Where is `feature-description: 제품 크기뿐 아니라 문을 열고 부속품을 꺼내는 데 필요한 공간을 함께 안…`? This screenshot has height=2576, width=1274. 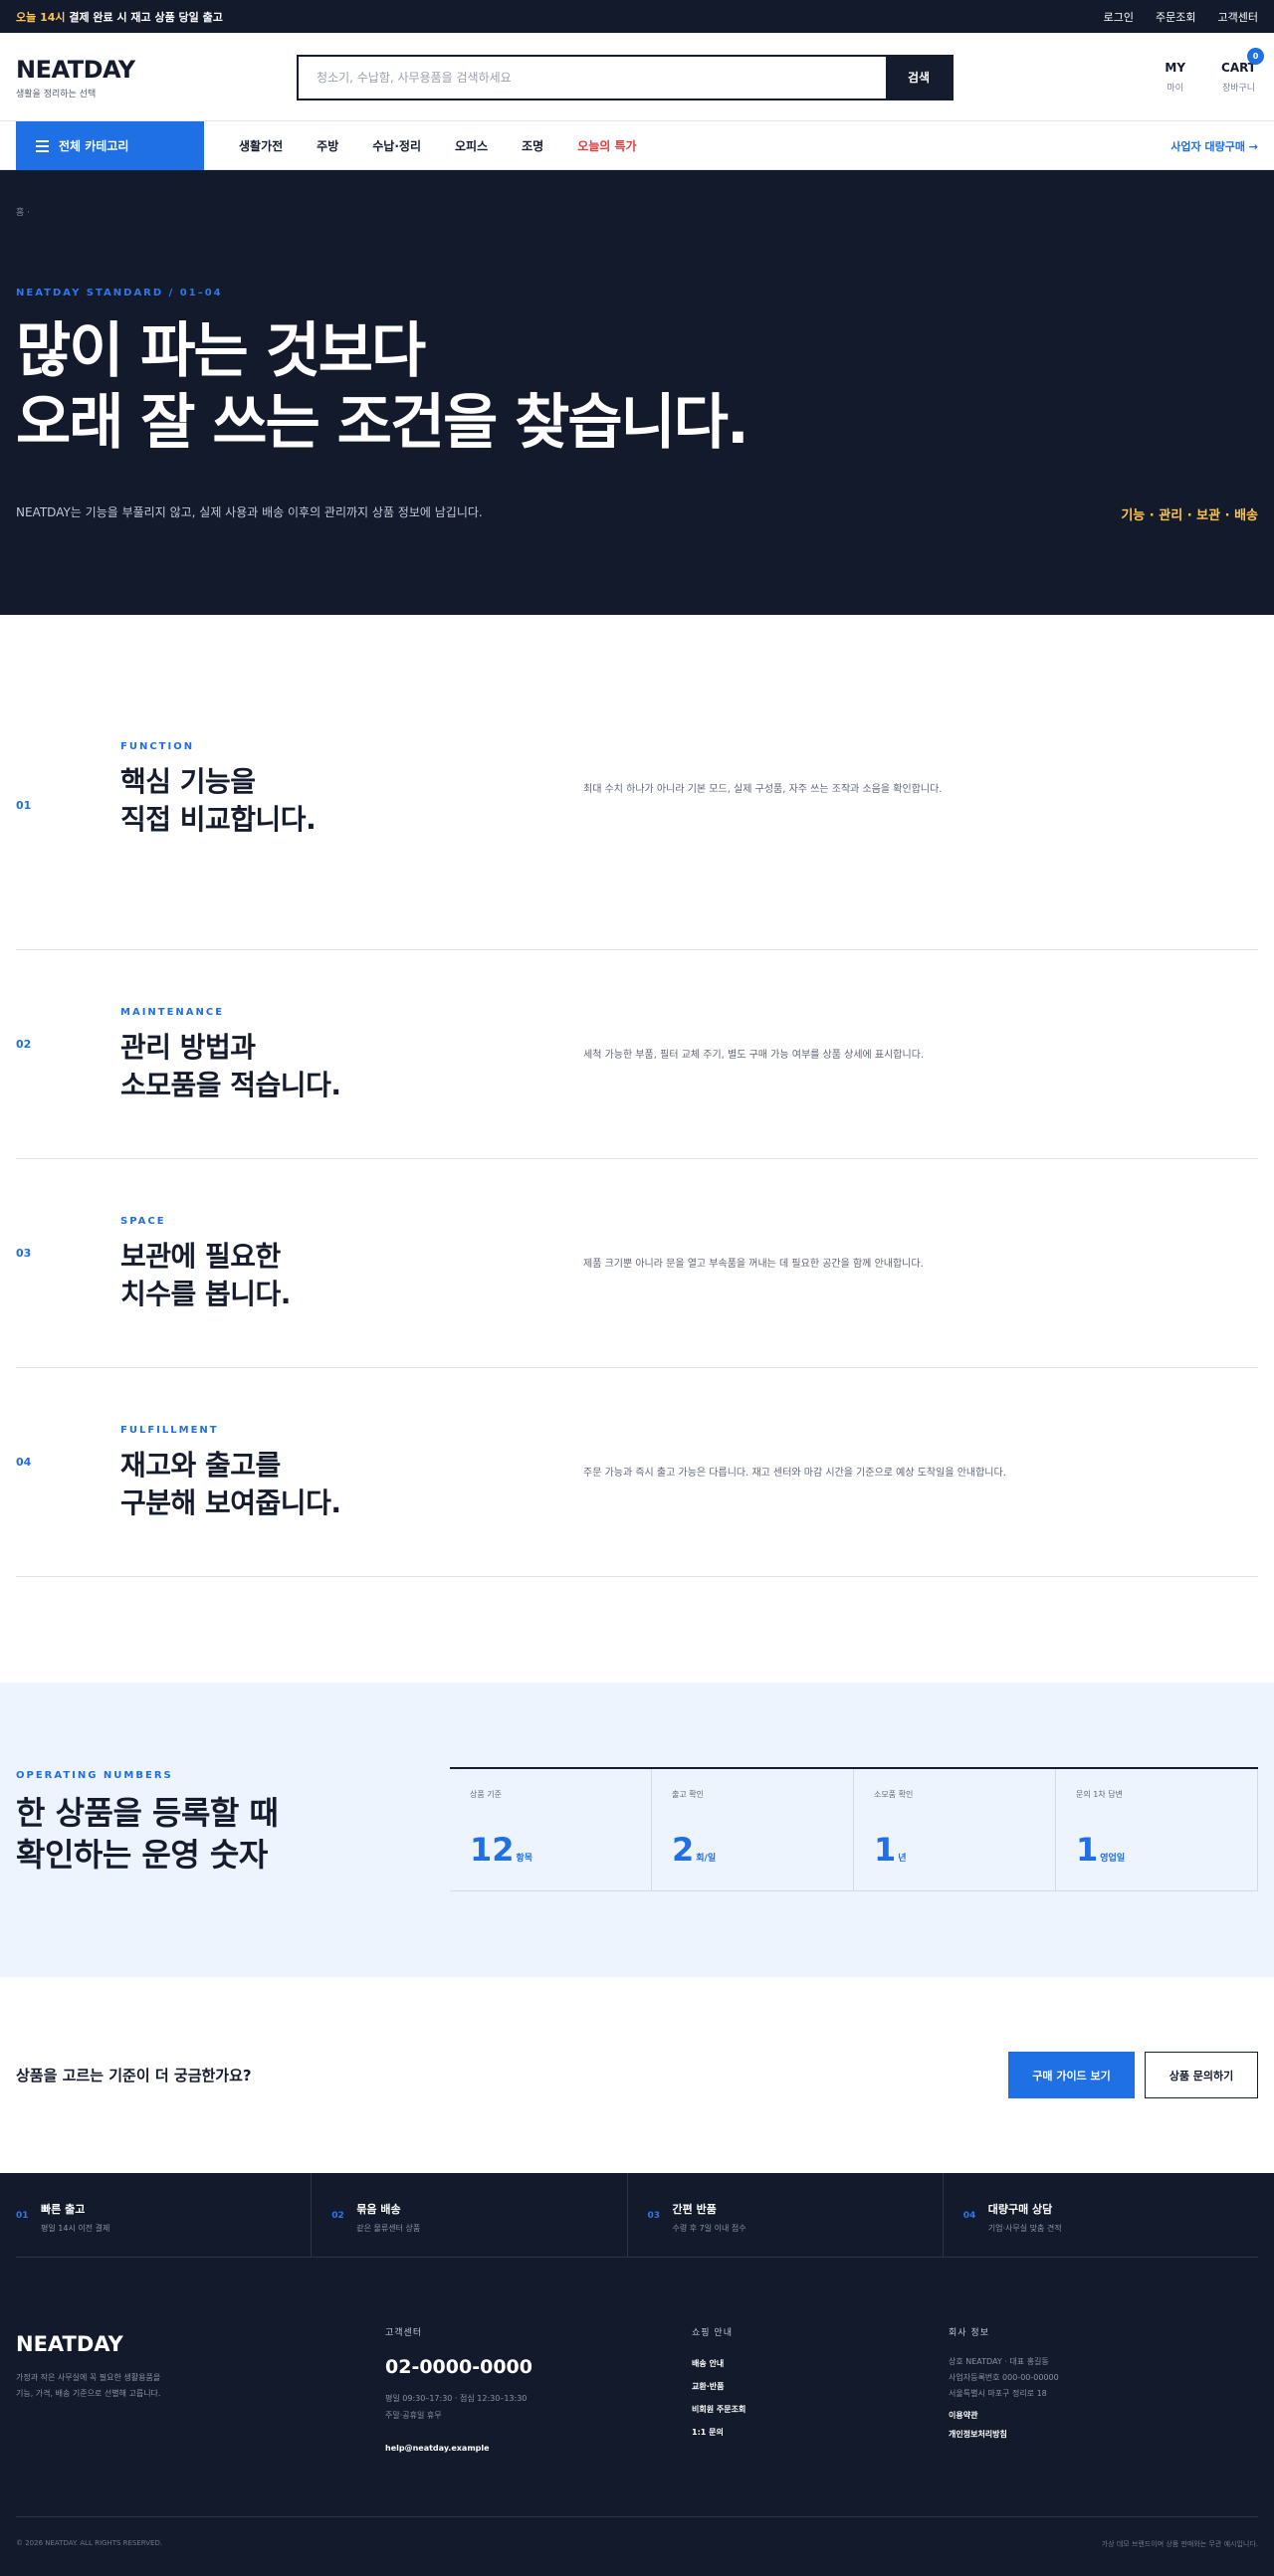
feature-description: 제품 크기뿐 아니라 문을 열고 부속품을 꺼내는 데 필요한 공간을 함께 안… is located at coordinates (753, 1264).